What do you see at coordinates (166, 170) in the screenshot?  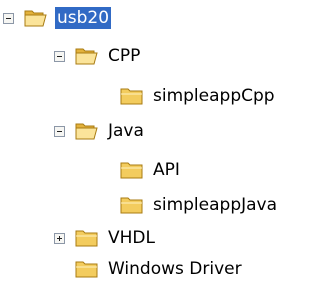 I see `tree-node-label: API` at bounding box center [166, 170].